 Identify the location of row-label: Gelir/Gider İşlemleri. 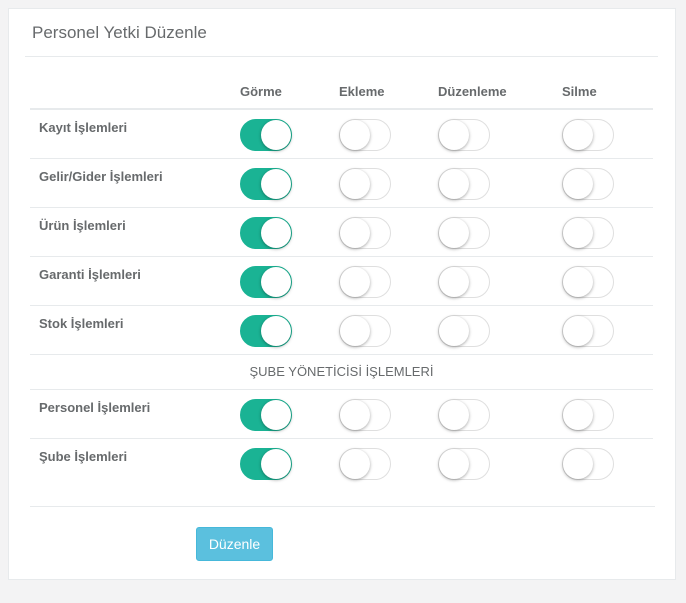
(135, 183).